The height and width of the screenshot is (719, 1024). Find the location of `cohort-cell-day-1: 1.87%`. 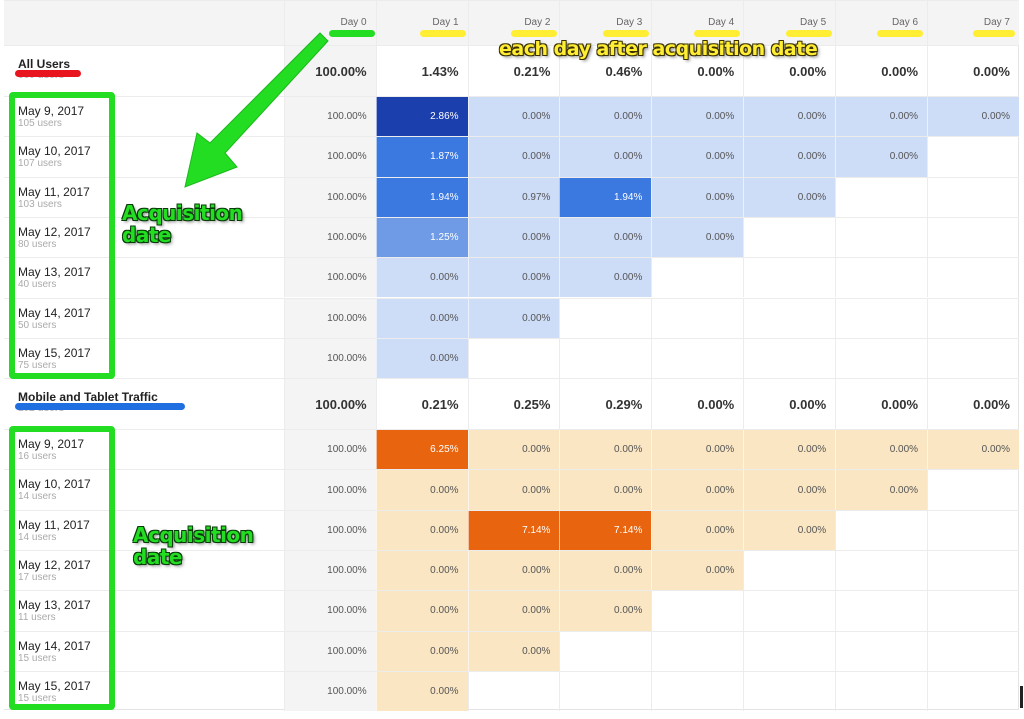

cohort-cell-day-1: 1.87% is located at coordinates (421, 157).